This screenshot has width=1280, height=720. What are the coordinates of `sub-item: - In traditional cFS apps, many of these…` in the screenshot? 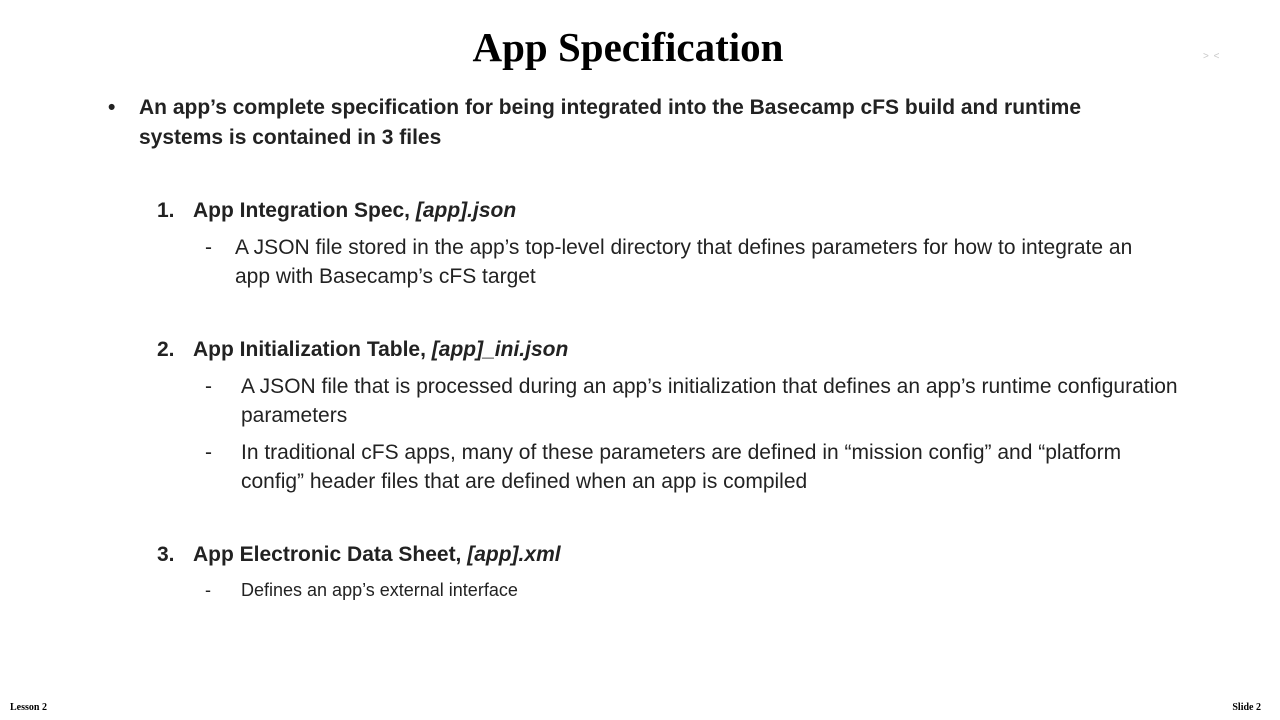 It's located at (685, 467).